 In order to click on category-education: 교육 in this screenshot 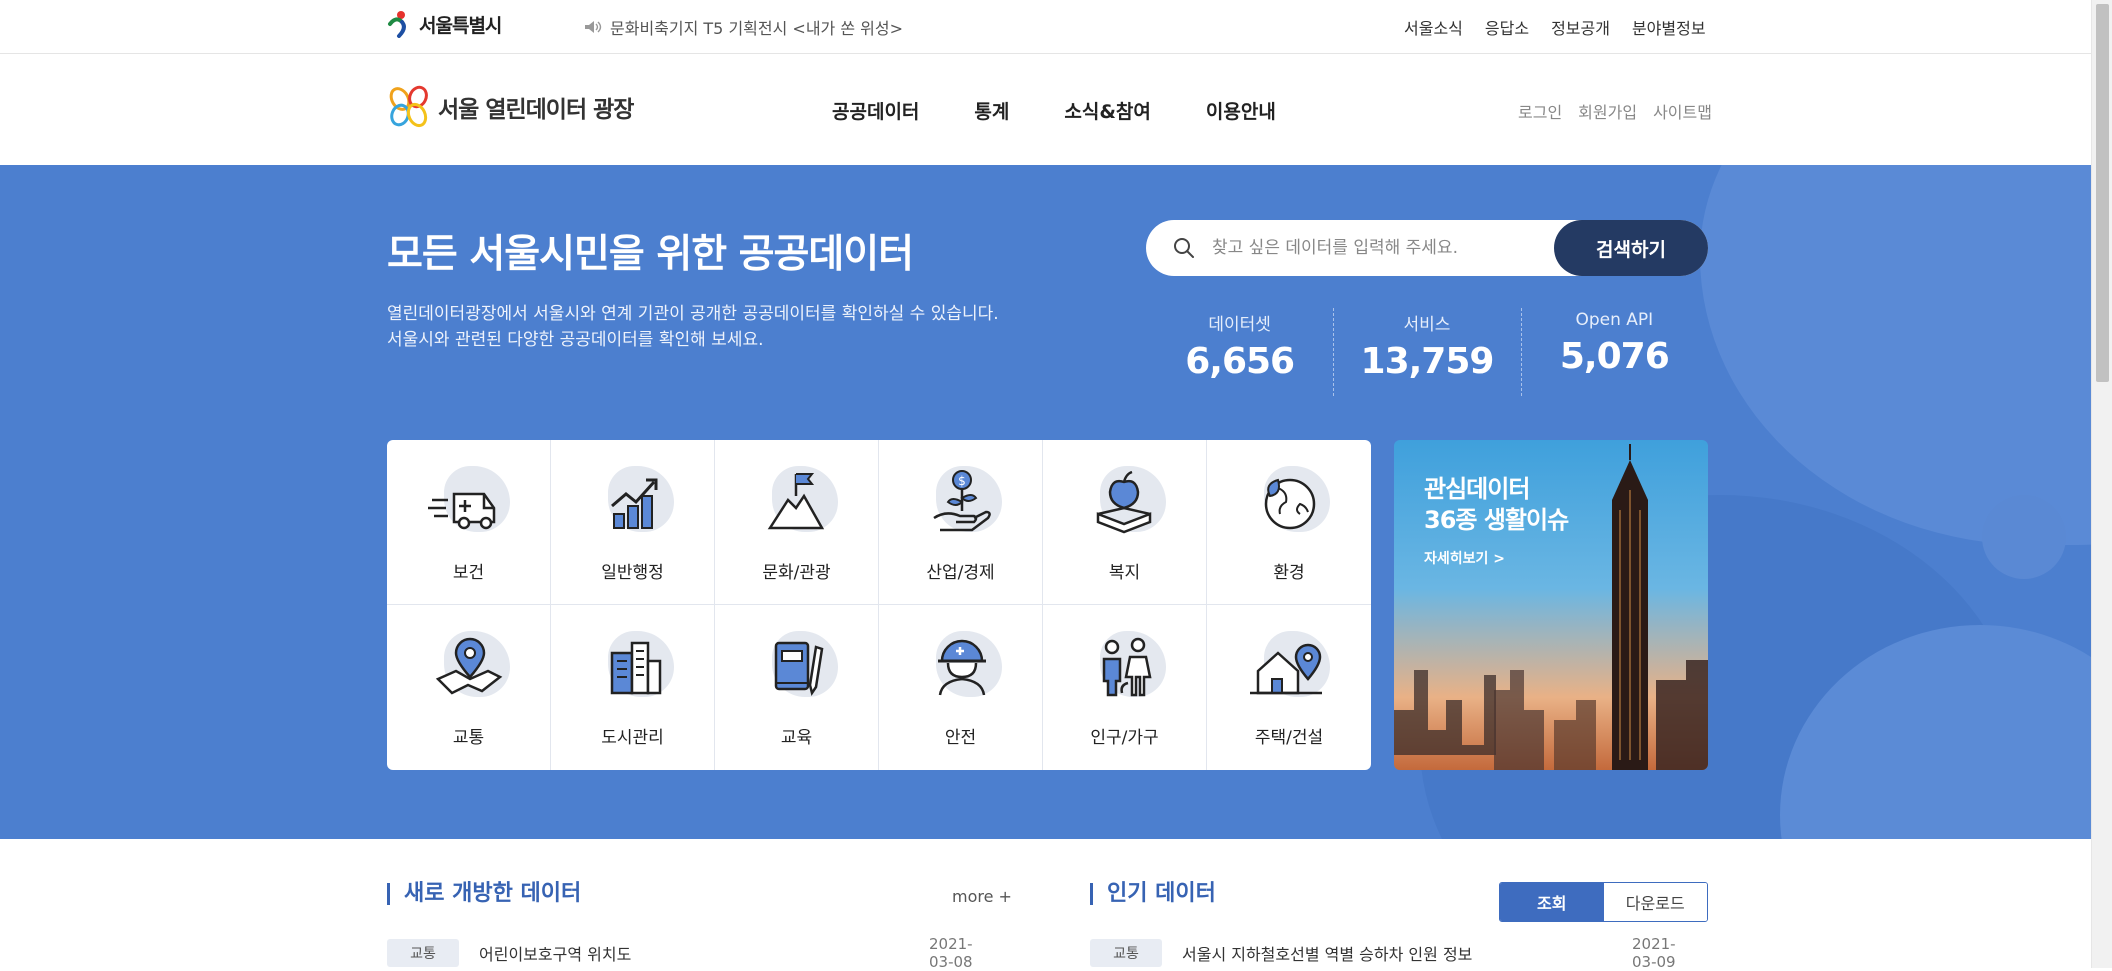, I will do `click(797, 687)`.